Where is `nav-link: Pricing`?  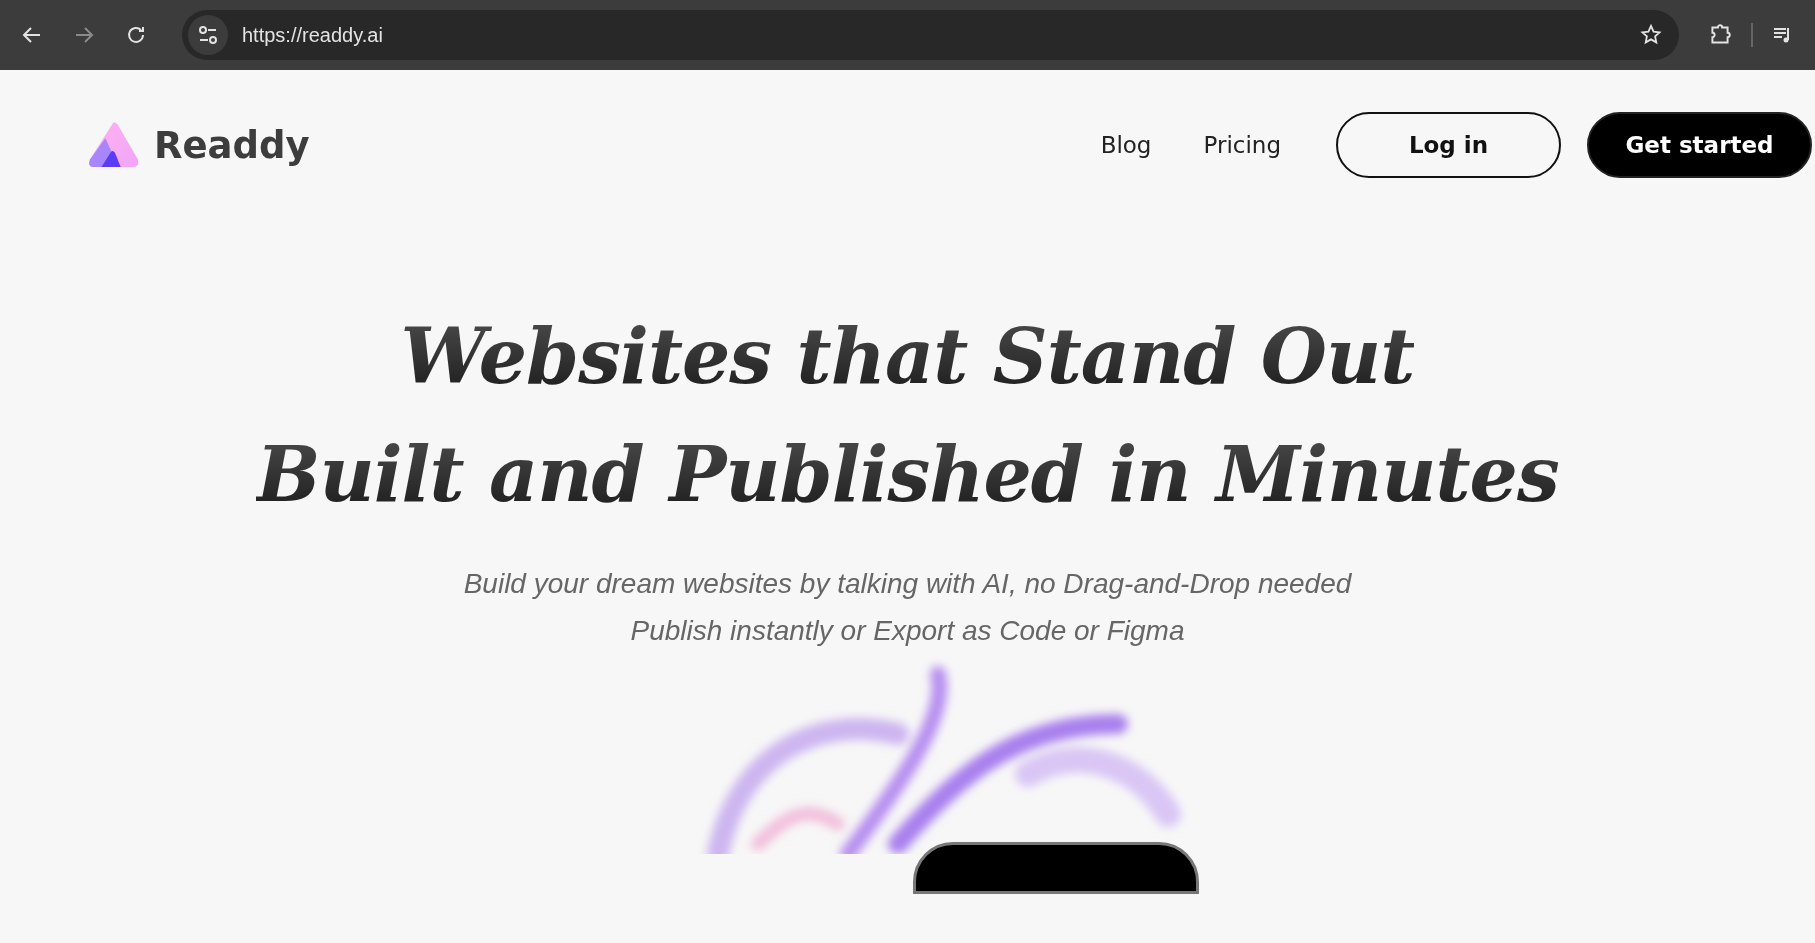 nav-link: Pricing is located at coordinates (1242, 145).